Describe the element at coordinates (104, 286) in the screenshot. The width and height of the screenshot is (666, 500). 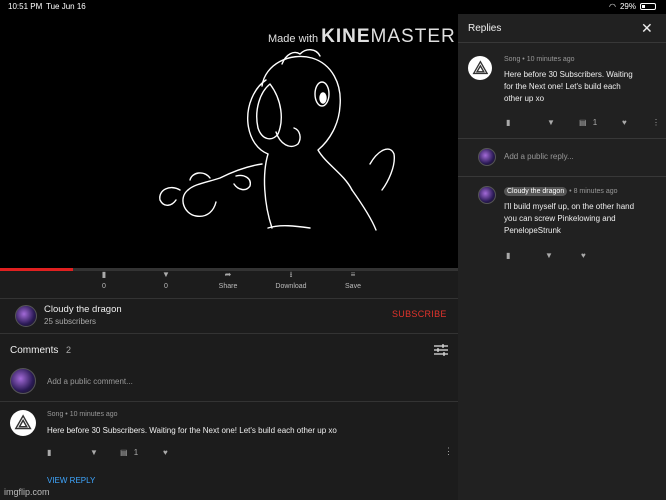
I see `like-count: 0` at that location.